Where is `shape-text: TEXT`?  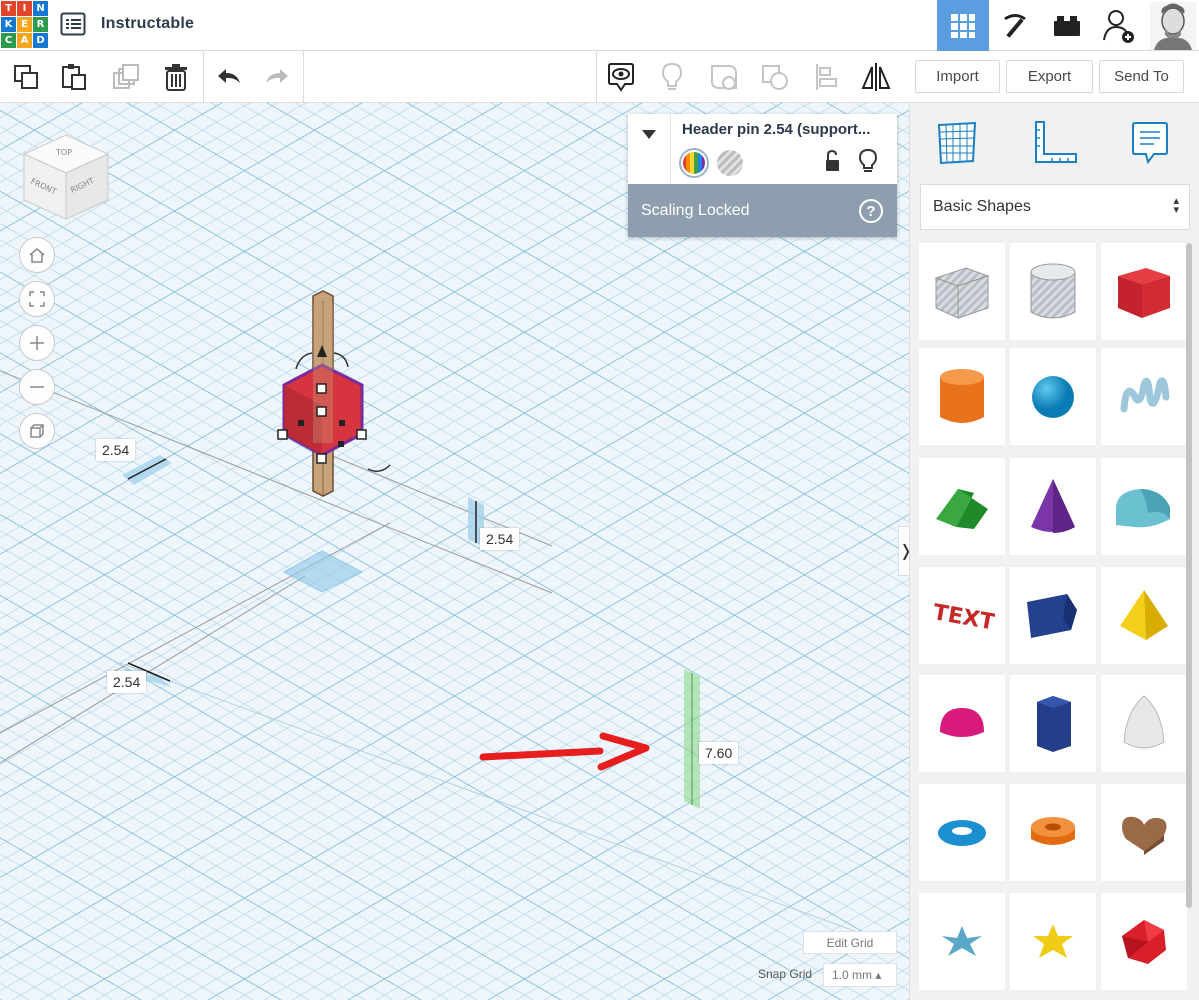
shape-text: TEXT is located at coordinates (962, 615).